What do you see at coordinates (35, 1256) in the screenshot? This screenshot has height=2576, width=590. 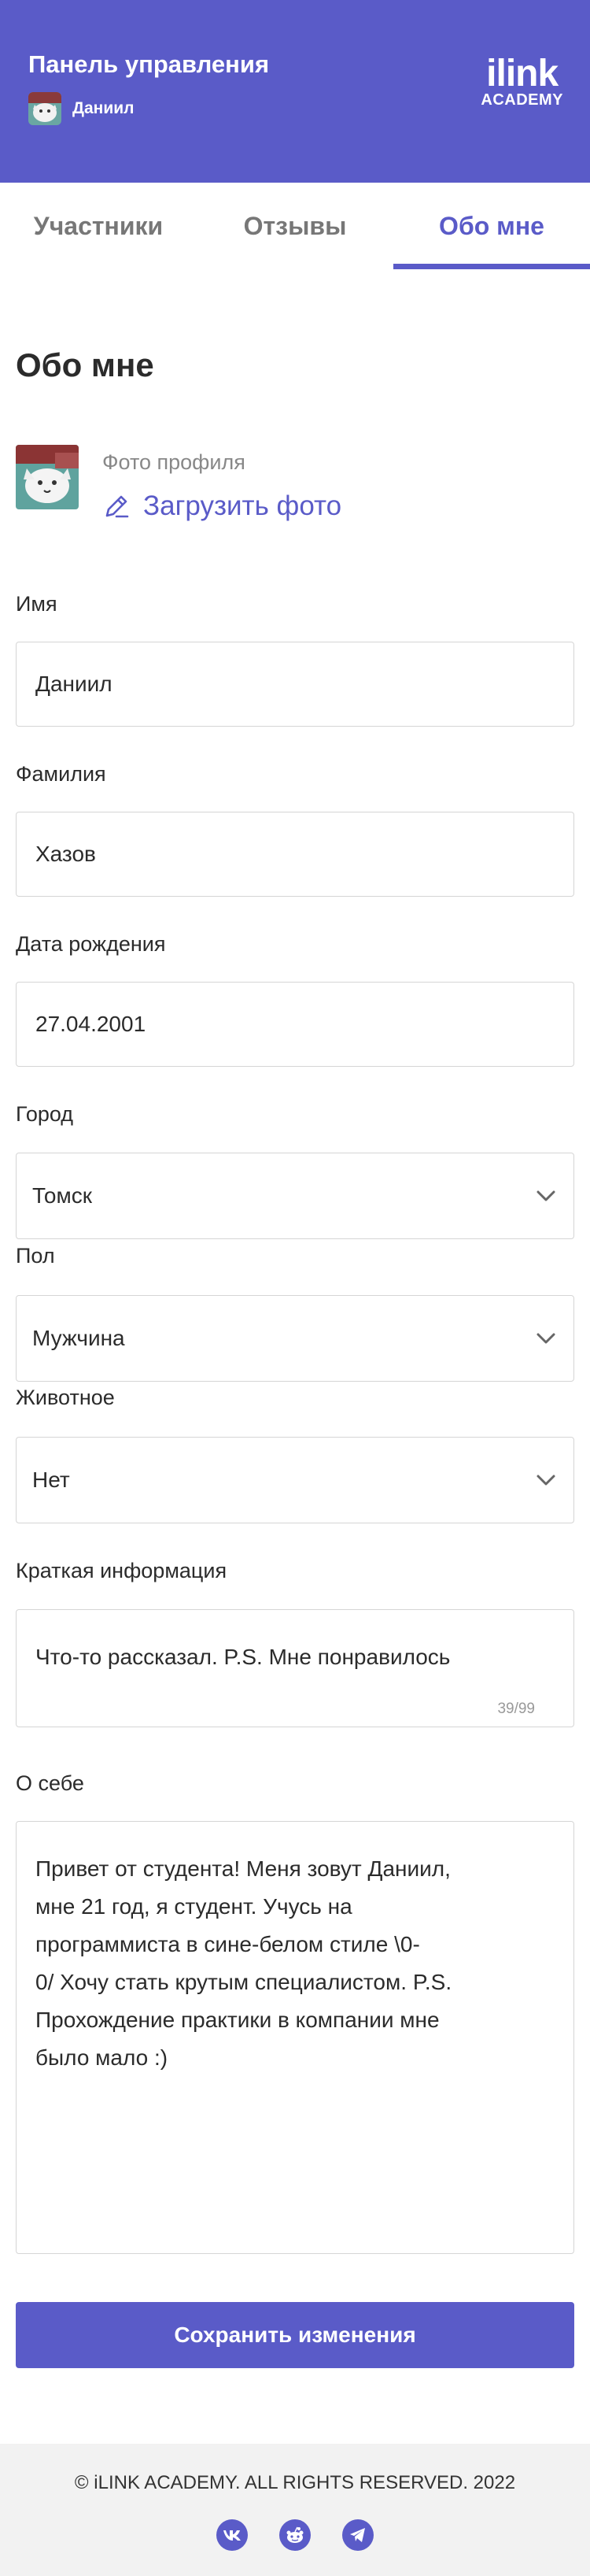 I see `gender-label: Пол` at bounding box center [35, 1256].